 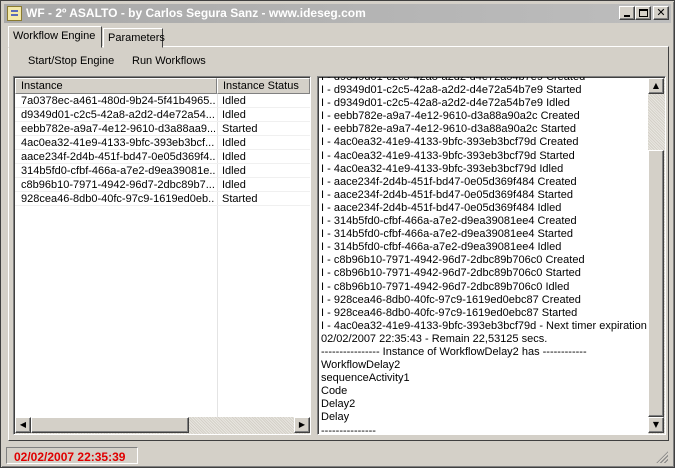 I want to click on grid-horizontal-scrollbar: ◀ ▶, so click(x=162, y=425).